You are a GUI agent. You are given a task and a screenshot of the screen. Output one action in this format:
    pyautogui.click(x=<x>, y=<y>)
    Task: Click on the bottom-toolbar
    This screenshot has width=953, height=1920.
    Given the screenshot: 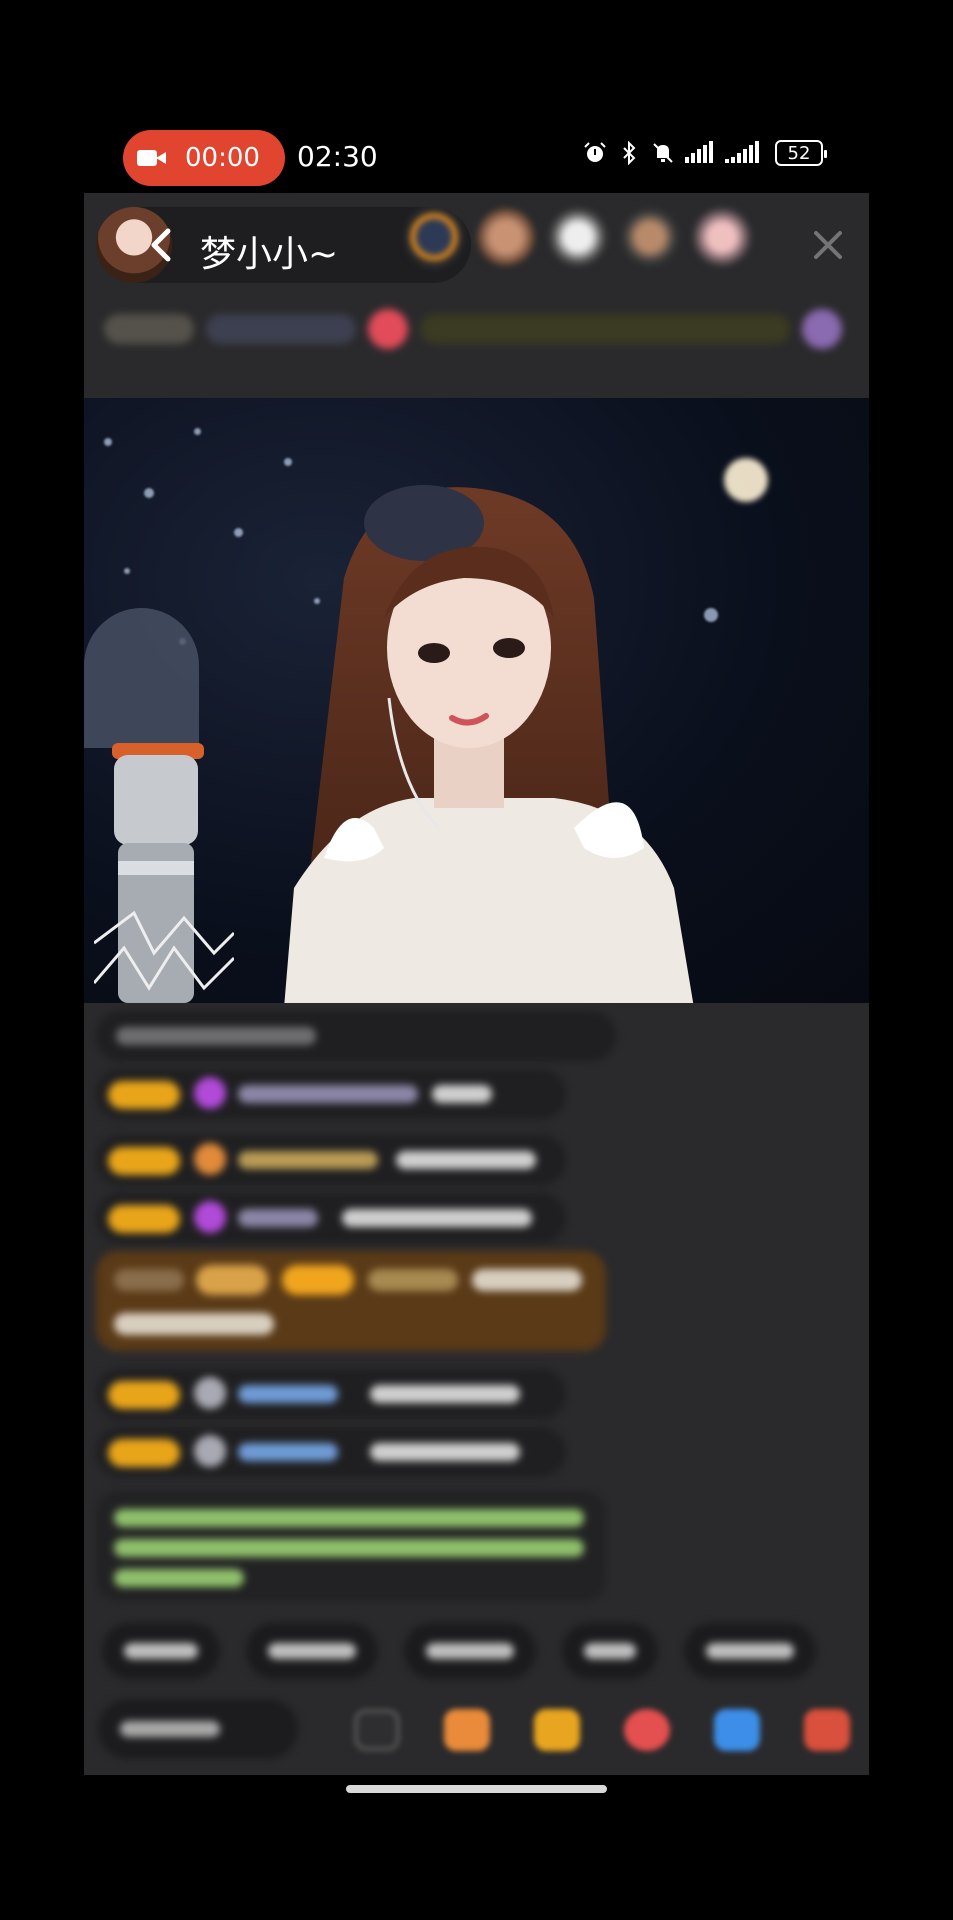 What is the action you would take?
    pyautogui.click(x=478, y=1730)
    